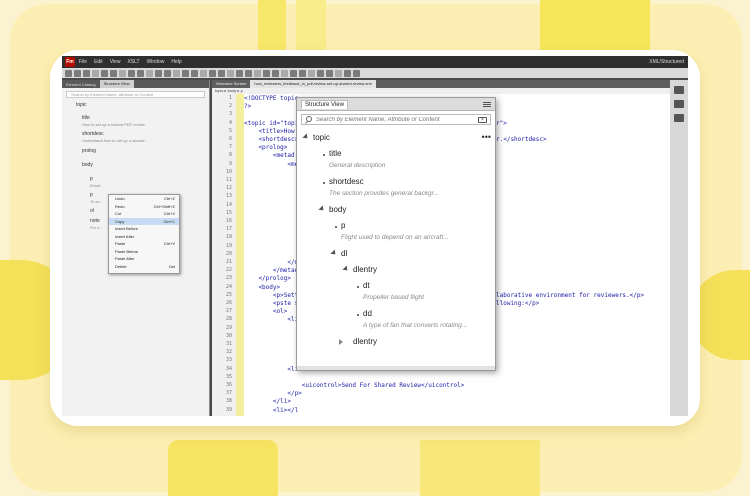 The image size is (750, 496). I want to click on code-line: <!DOCTYPE topic, so click(271, 98).